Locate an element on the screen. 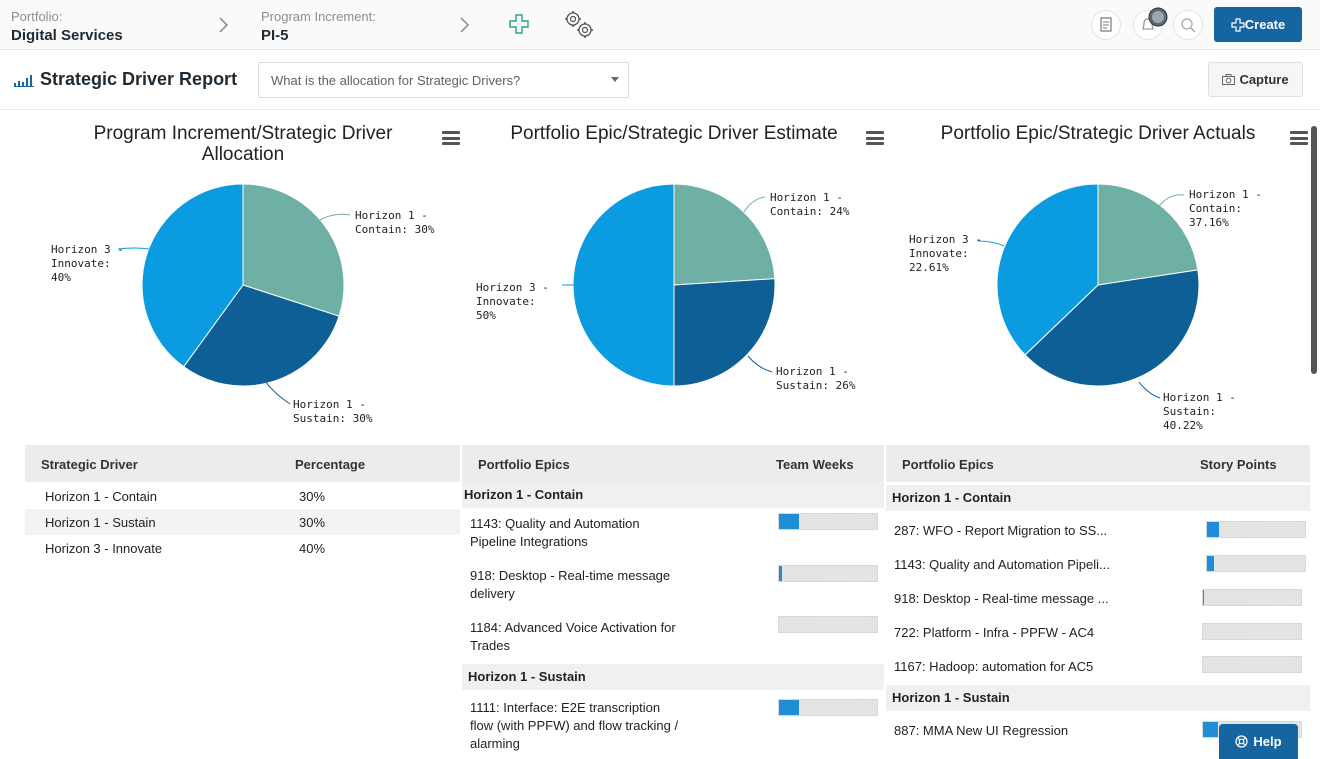  team-weeks-table-header: Portfolio Epics Team Weeks is located at coordinates (673, 463).